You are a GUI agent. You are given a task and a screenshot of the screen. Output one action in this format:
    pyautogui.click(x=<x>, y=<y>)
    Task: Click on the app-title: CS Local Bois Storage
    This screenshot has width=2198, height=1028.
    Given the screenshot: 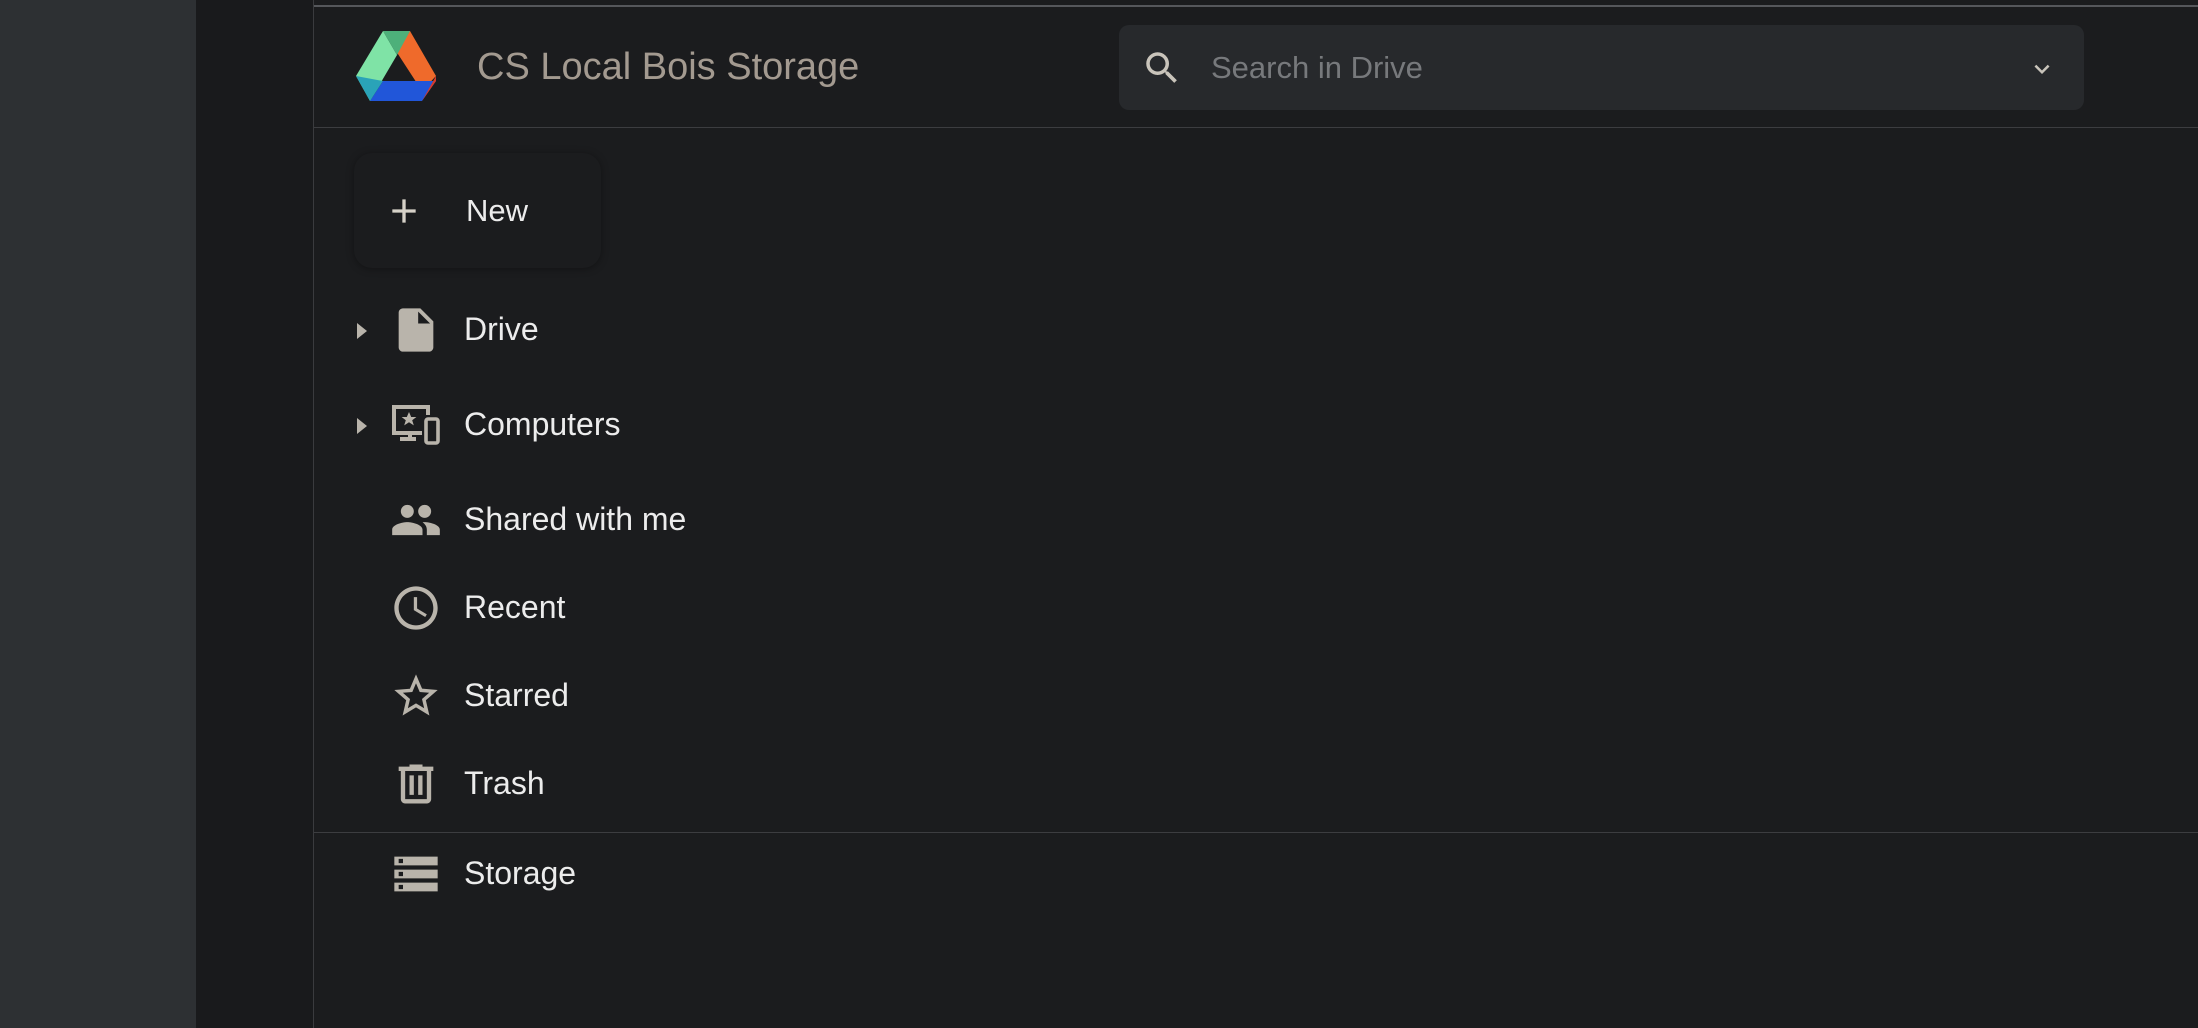 What is the action you would take?
    pyautogui.click(x=668, y=67)
    